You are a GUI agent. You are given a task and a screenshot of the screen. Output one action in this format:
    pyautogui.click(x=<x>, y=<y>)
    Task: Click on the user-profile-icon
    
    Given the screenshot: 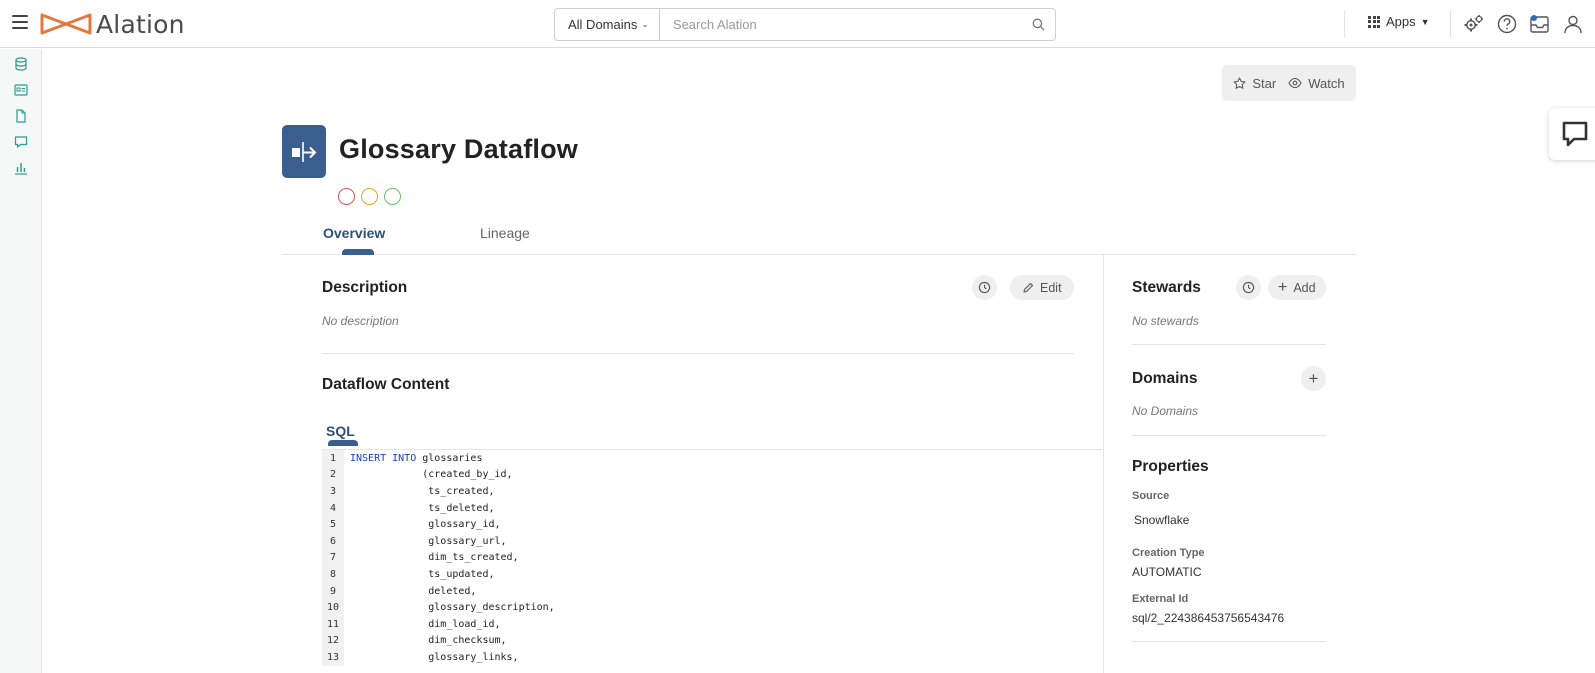 What is the action you would take?
    pyautogui.click(x=1573, y=24)
    